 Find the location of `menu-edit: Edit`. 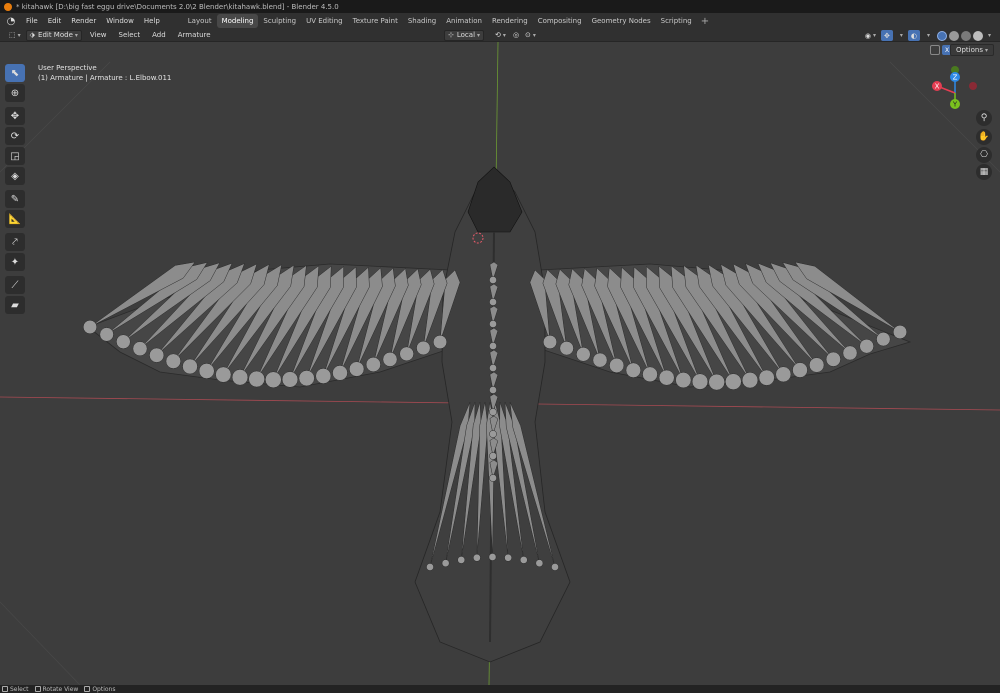

menu-edit: Edit is located at coordinates (55, 21).